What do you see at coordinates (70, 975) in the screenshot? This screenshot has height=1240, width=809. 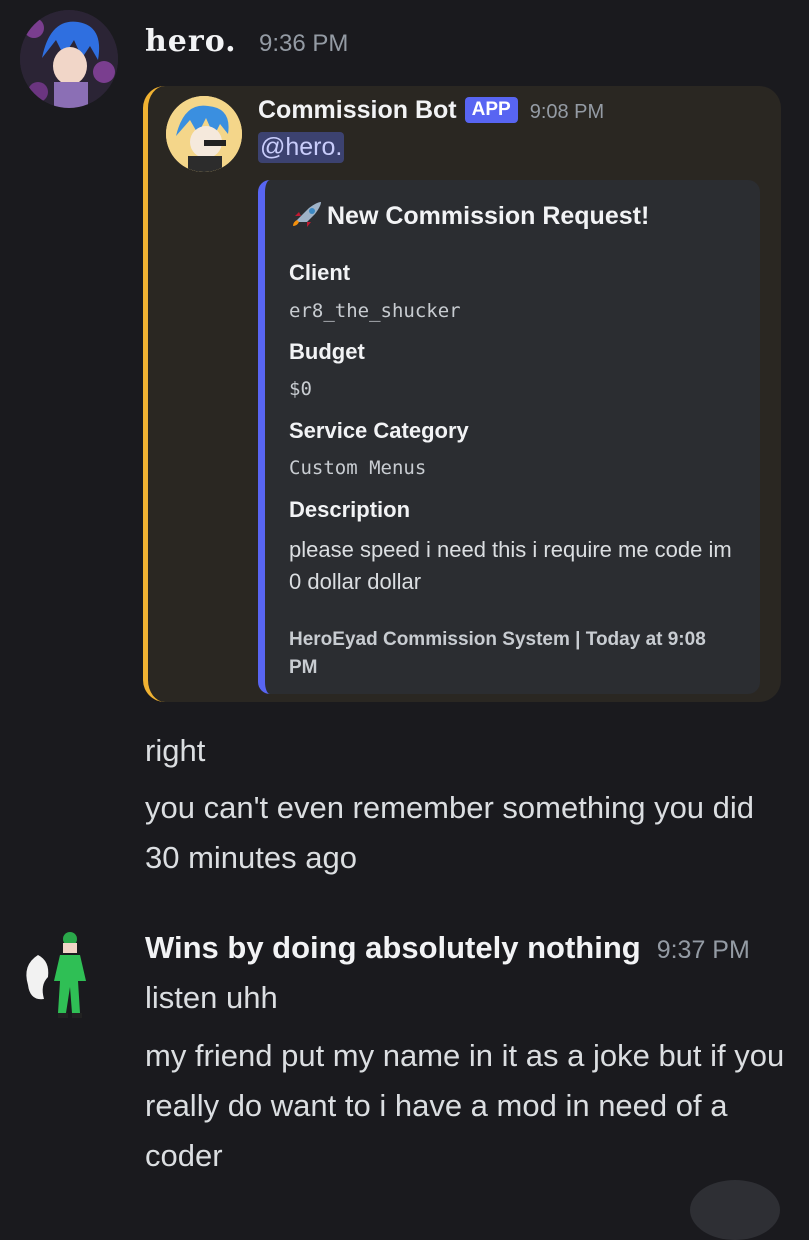 I see `user-avatar-wins` at bounding box center [70, 975].